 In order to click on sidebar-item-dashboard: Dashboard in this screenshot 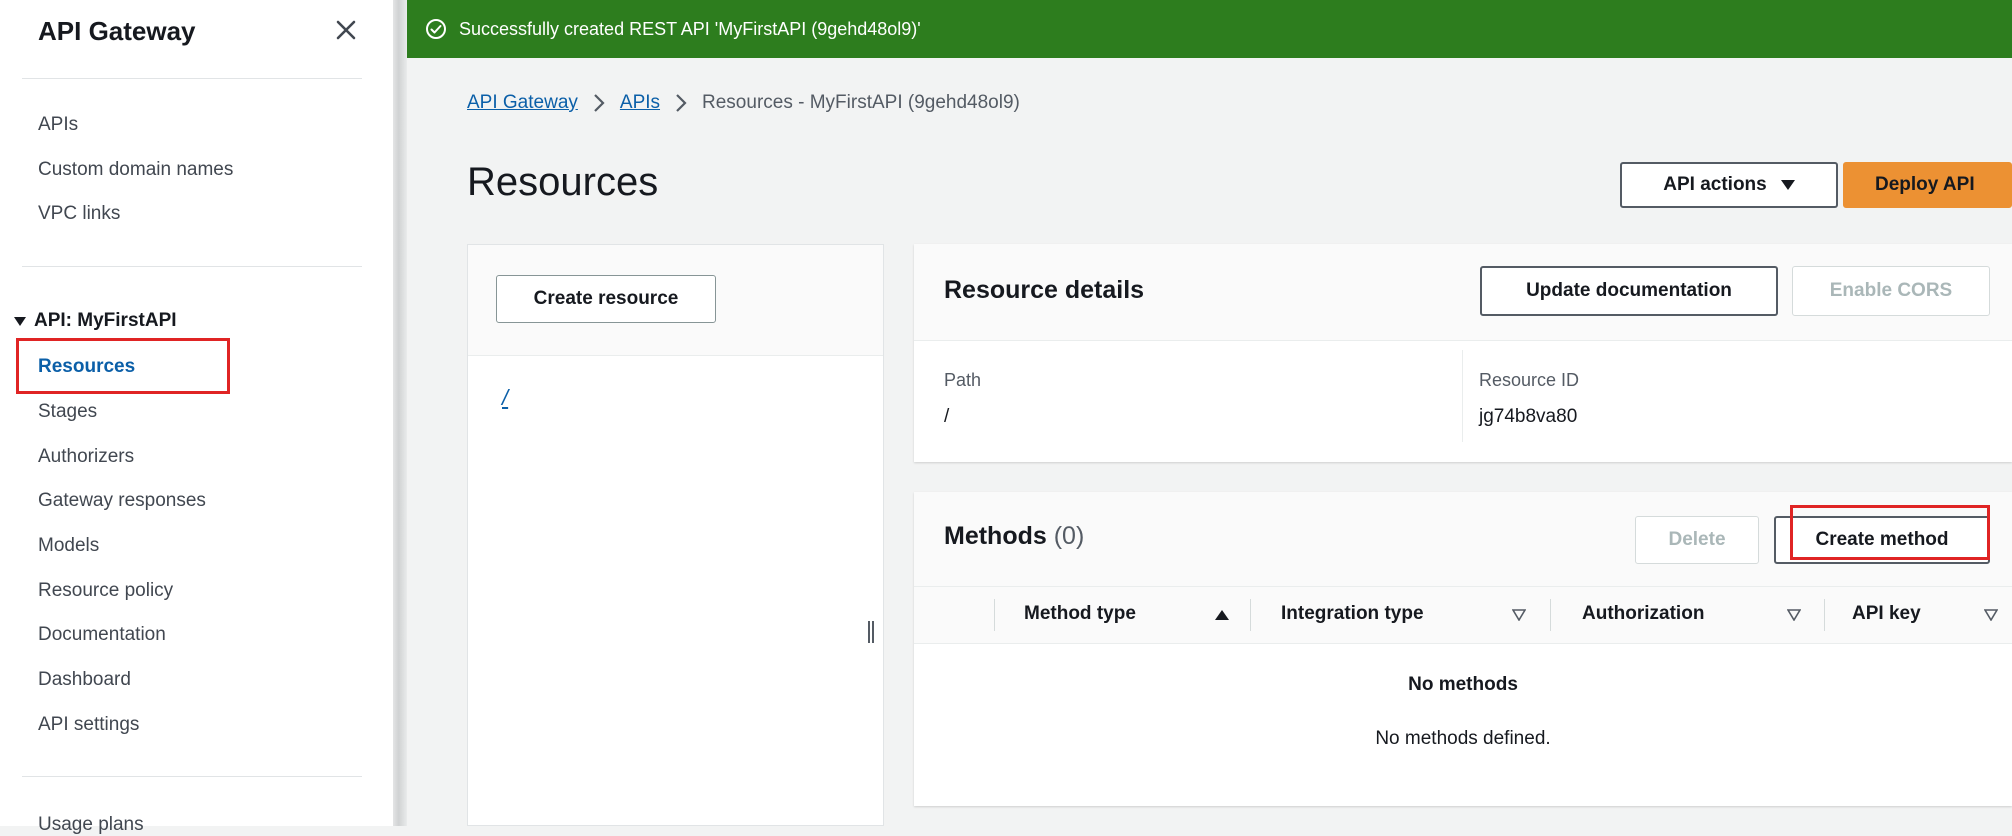, I will do `click(84, 680)`.